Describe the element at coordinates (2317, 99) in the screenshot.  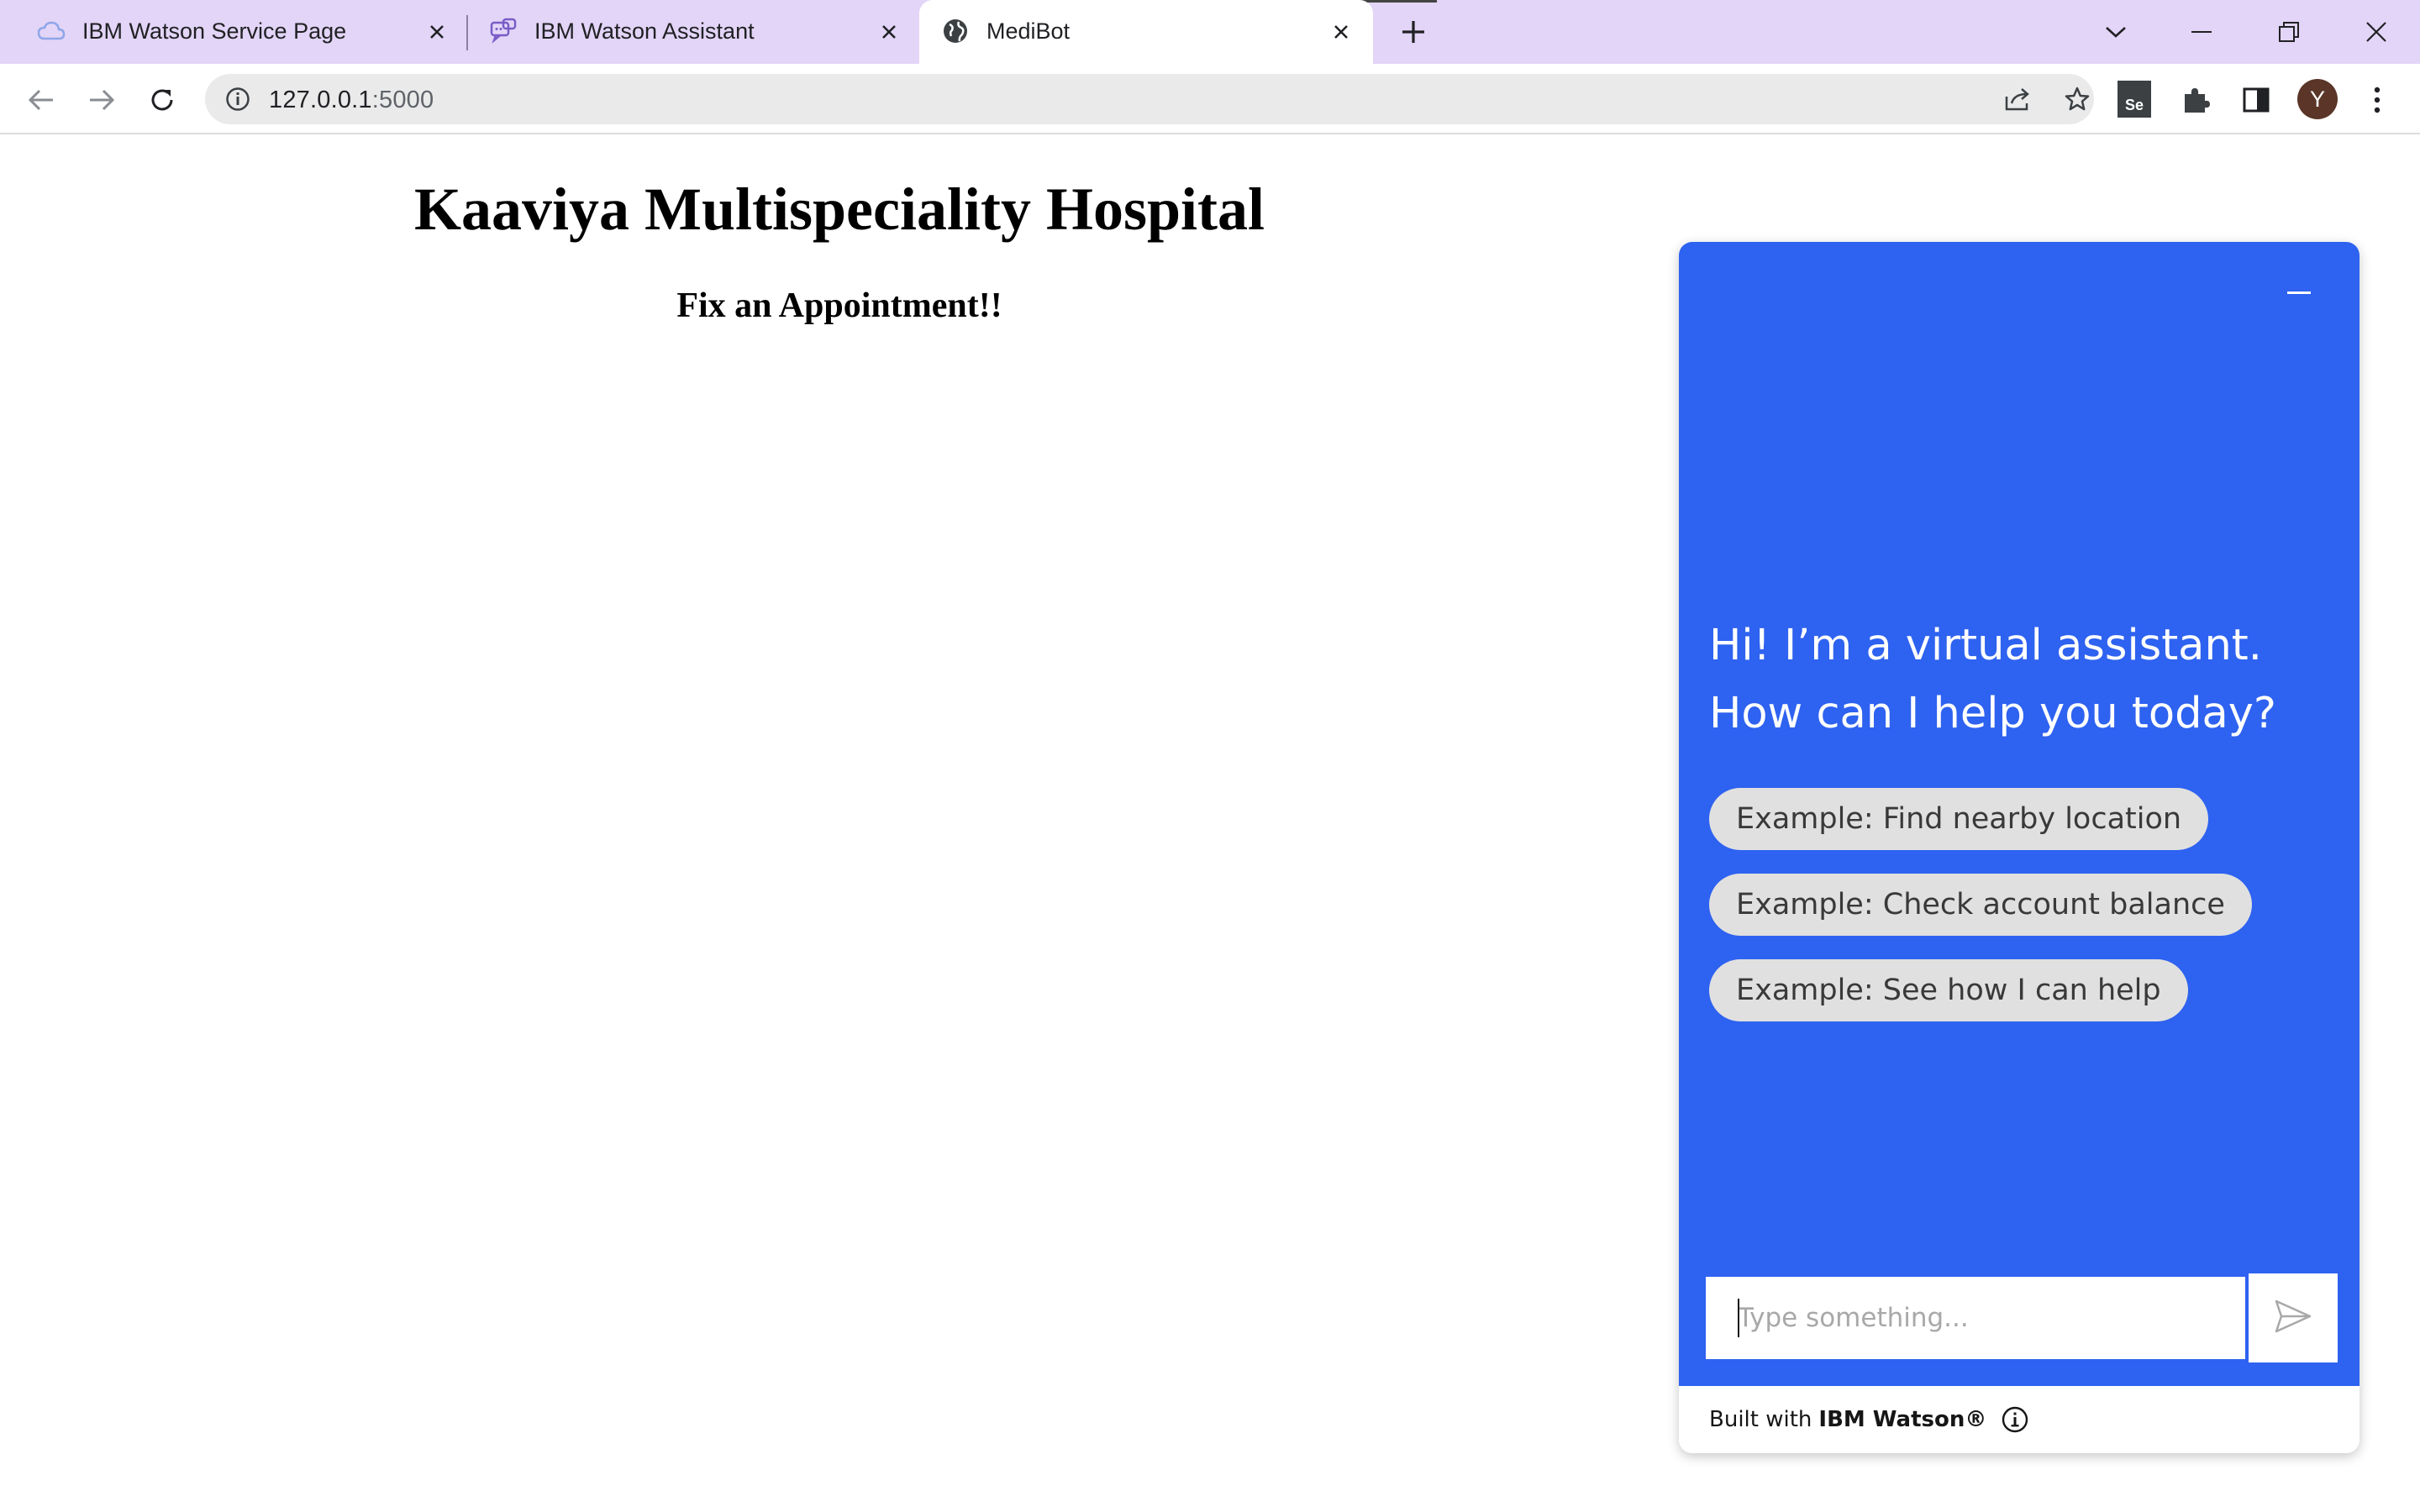
I see `profile-avatar: Y` at that location.